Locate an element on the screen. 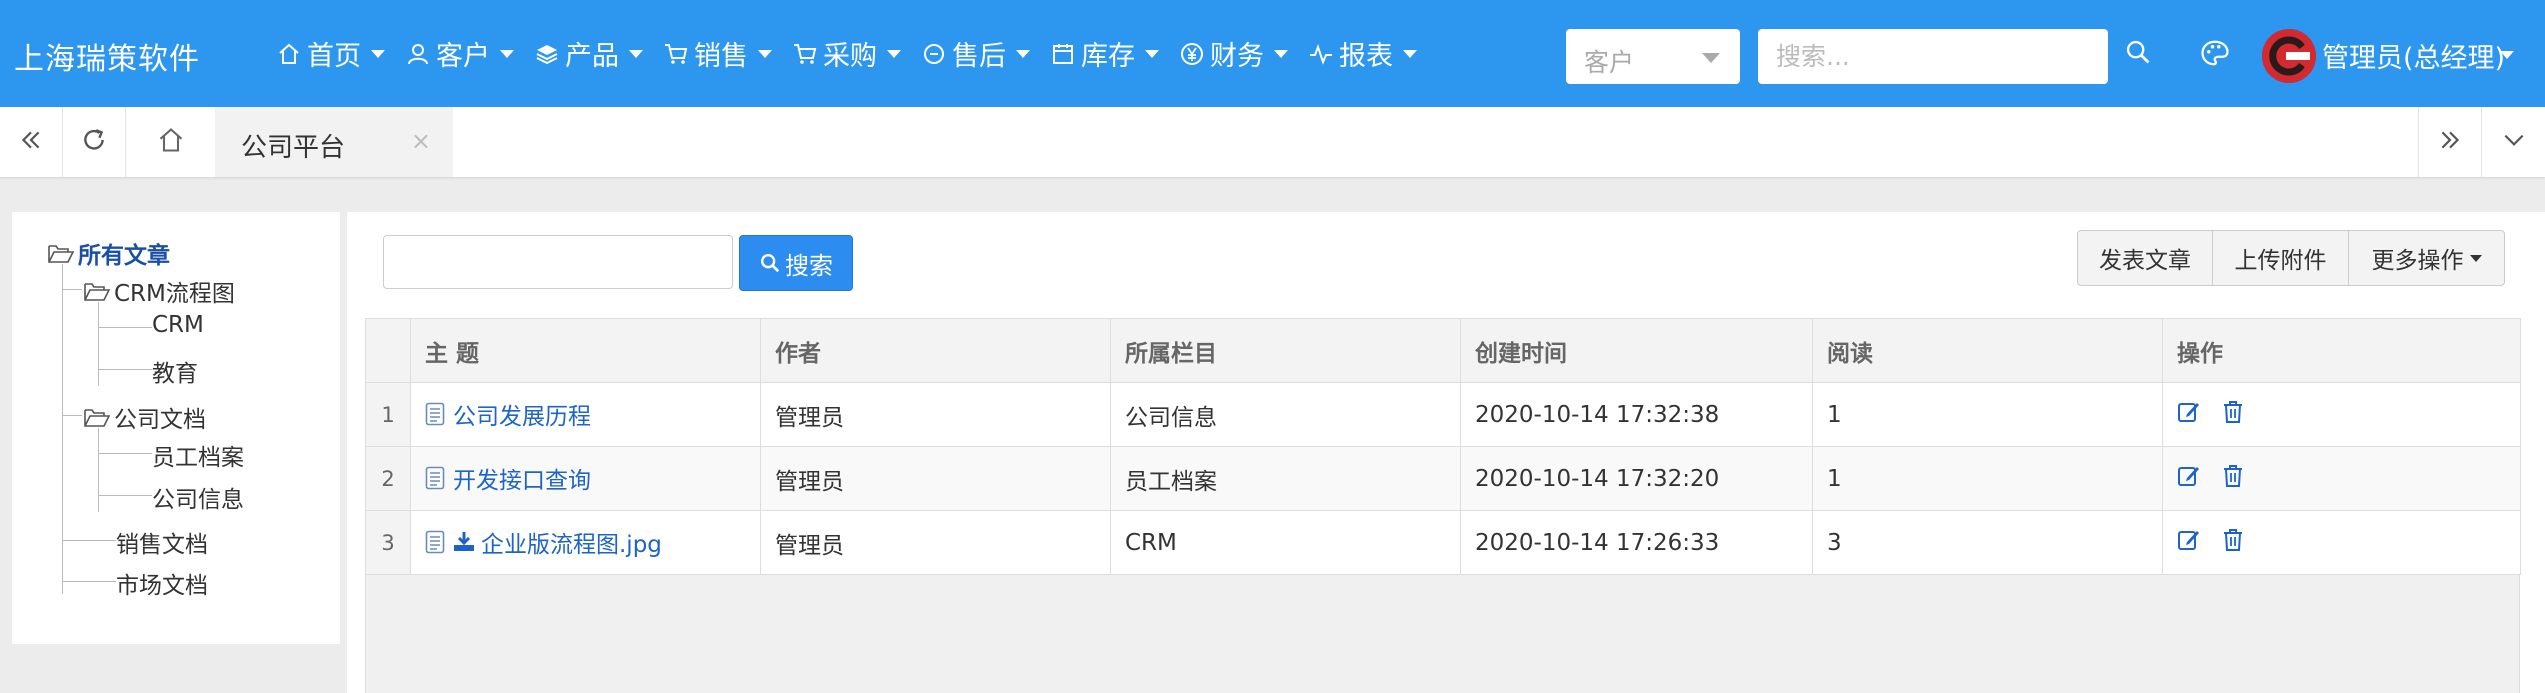  more-actions-button: 更多操作 is located at coordinates (2427, 258).